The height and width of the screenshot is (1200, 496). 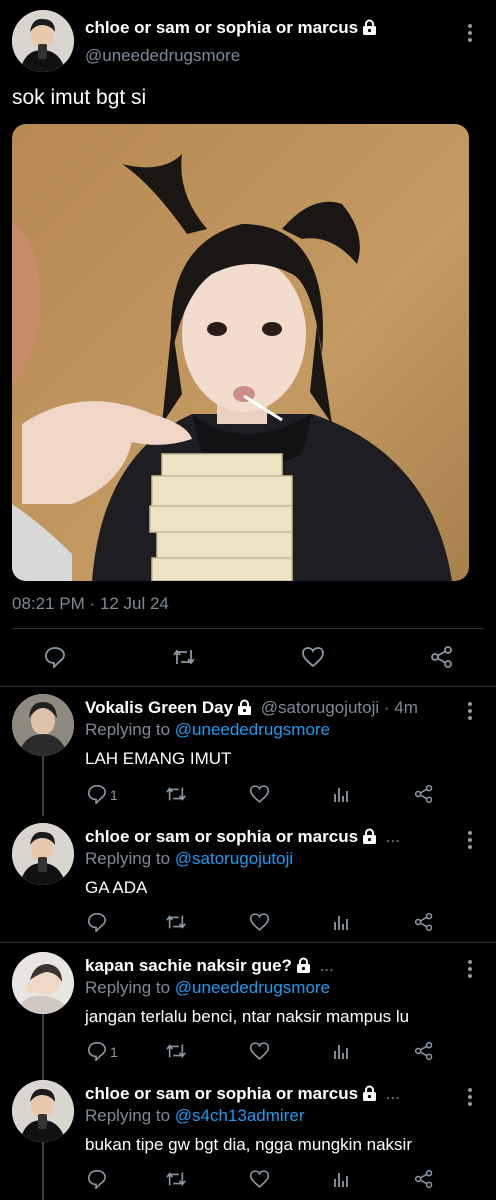 What do you see at coordinates (320, 707) in the screenshot?
I see `reply-author-handle: @satorugojutoji` at bounding box center [320, 707].